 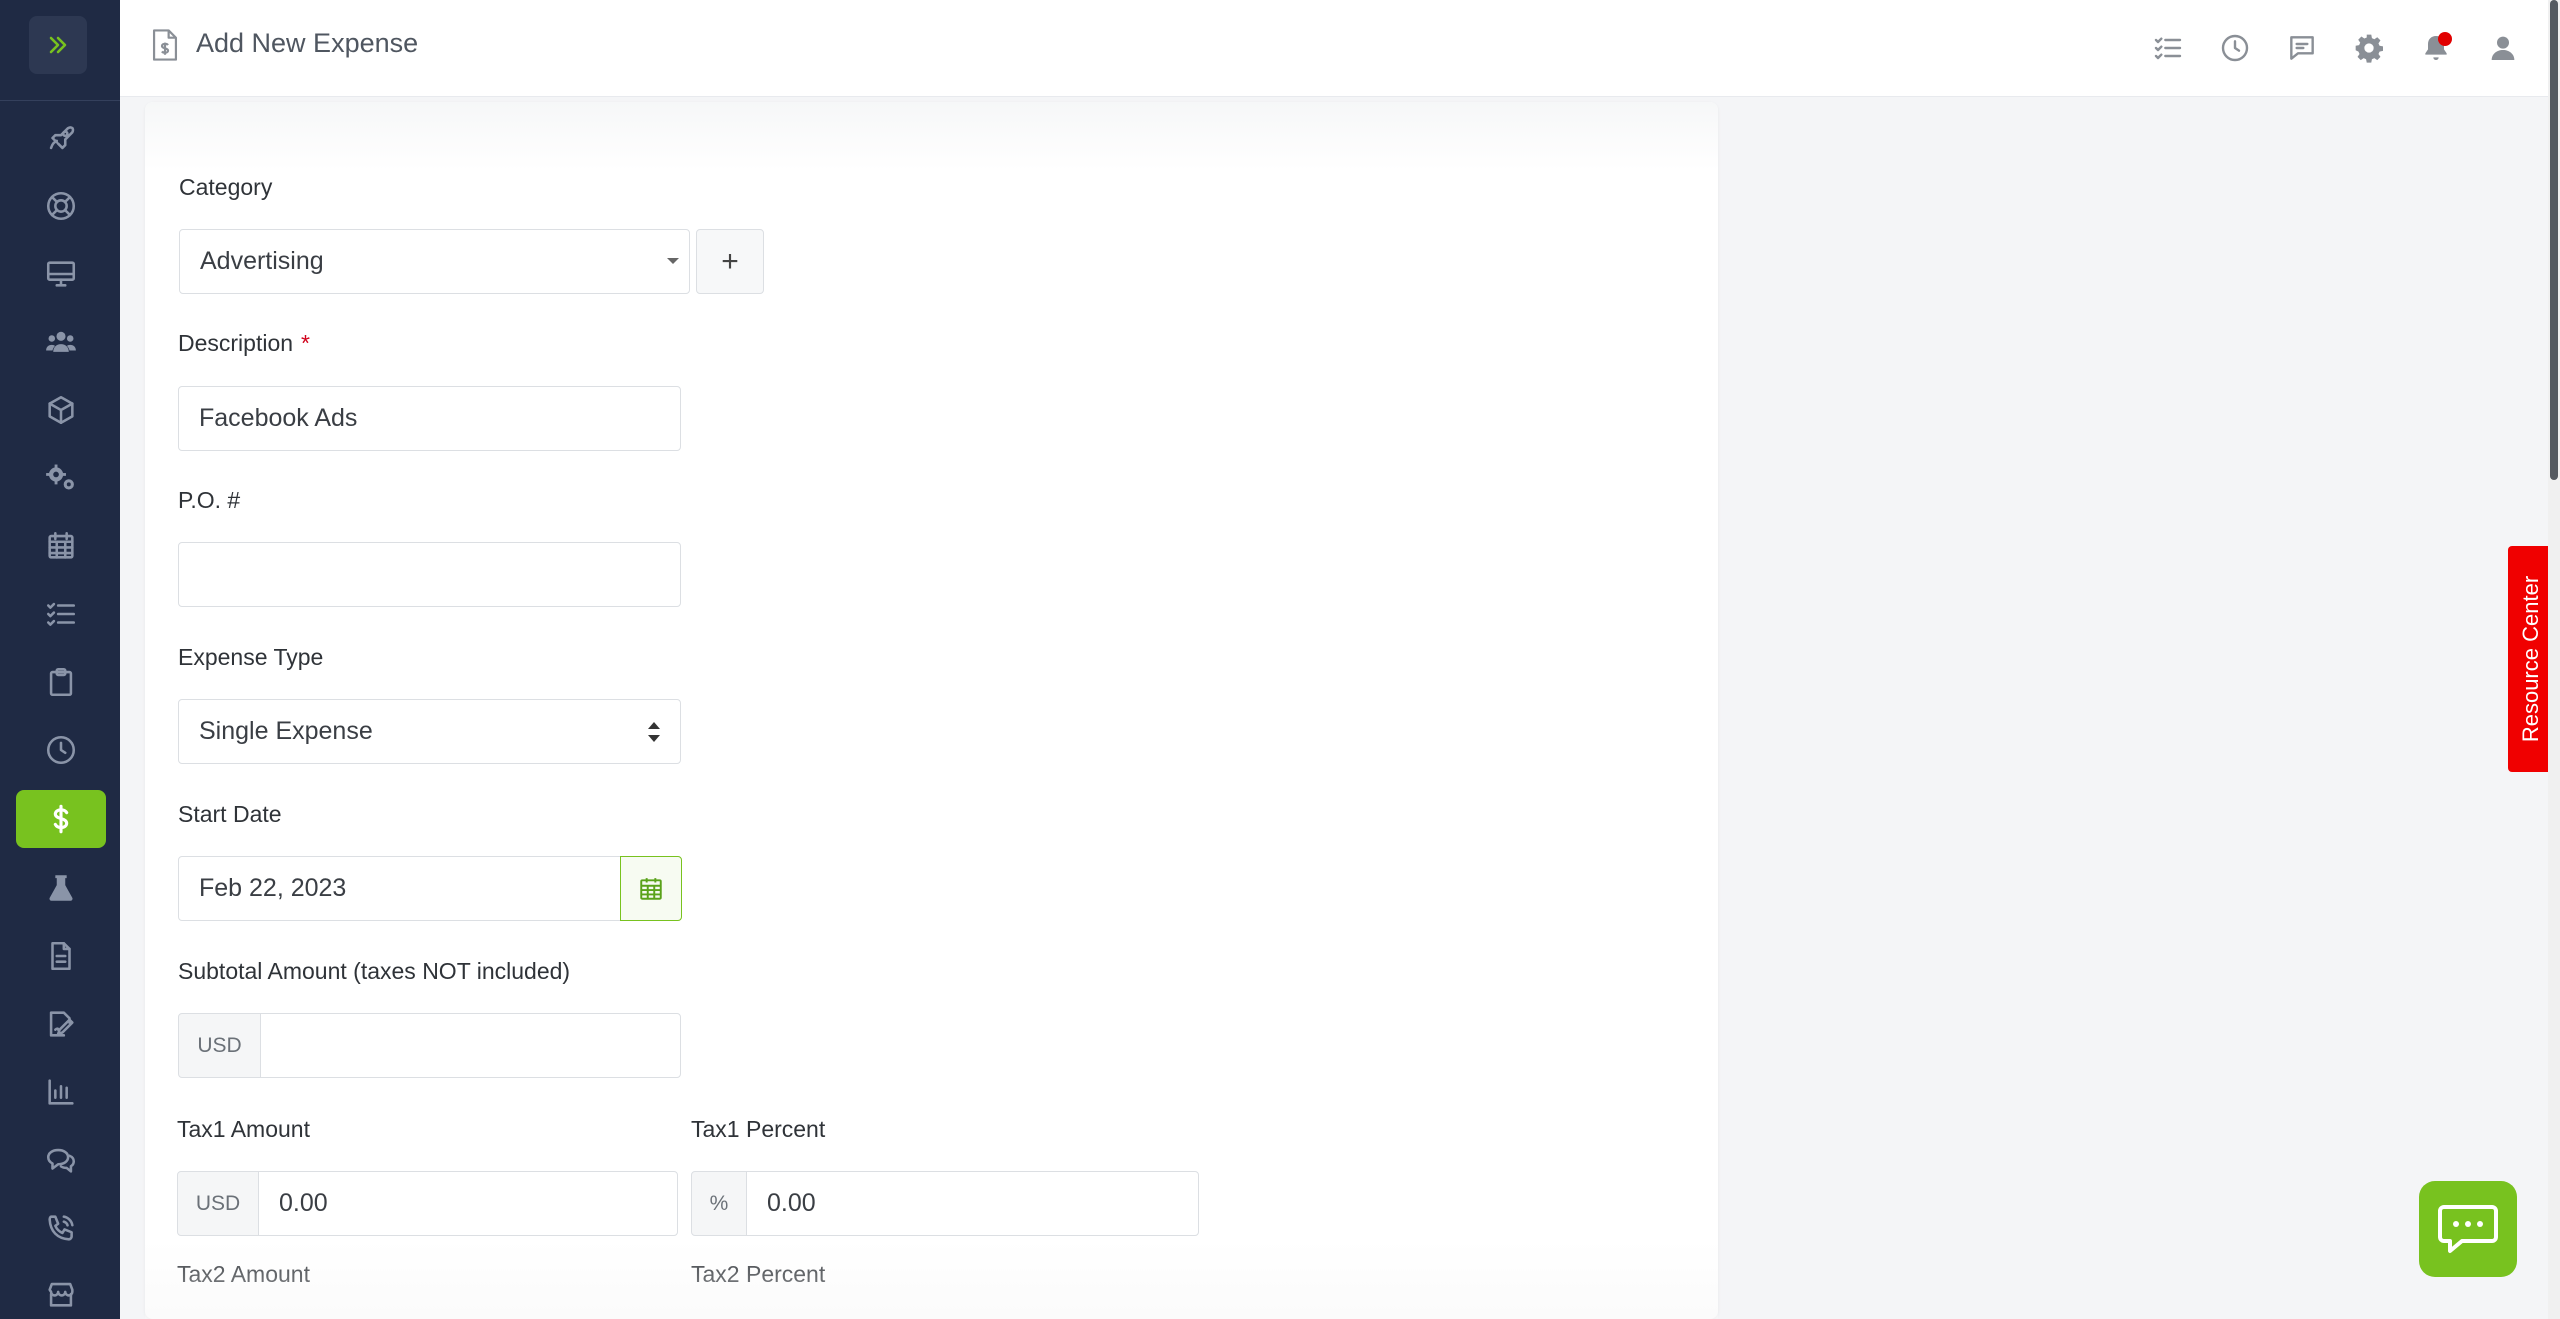 I want to click on page-title: Add New Expense, so click(x=307, y=43).